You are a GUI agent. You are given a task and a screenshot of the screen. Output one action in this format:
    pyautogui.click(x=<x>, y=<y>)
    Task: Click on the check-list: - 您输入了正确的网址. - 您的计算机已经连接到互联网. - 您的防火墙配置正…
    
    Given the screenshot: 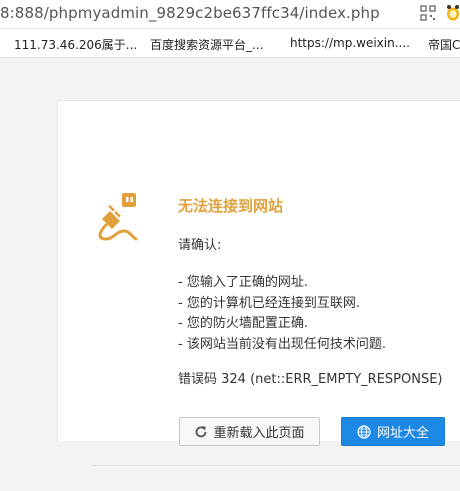 What is the action you would take?
    pyautogui.click(x=282, y=314)
    